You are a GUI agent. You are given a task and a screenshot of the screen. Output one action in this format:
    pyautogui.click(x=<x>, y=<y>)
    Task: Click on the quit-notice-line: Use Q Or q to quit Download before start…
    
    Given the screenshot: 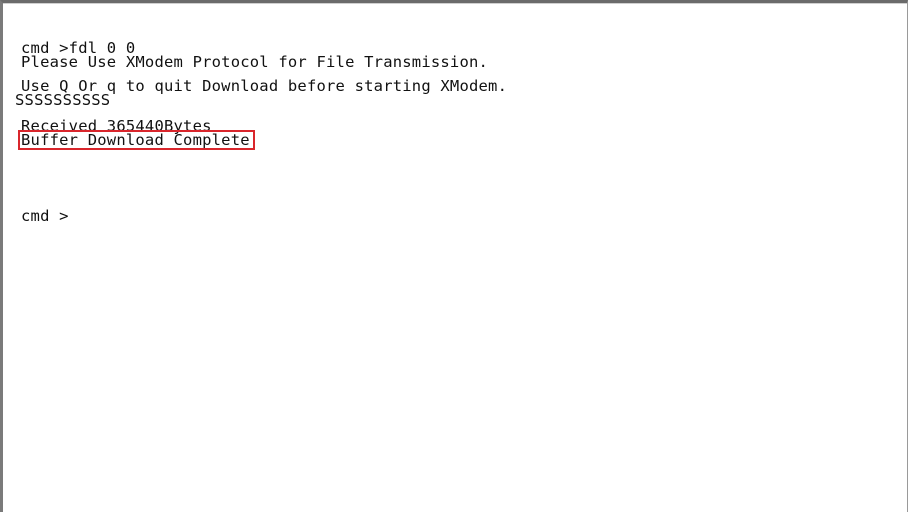 What is the action you would take?
    pyautogui.click(x=264, y=86)
    